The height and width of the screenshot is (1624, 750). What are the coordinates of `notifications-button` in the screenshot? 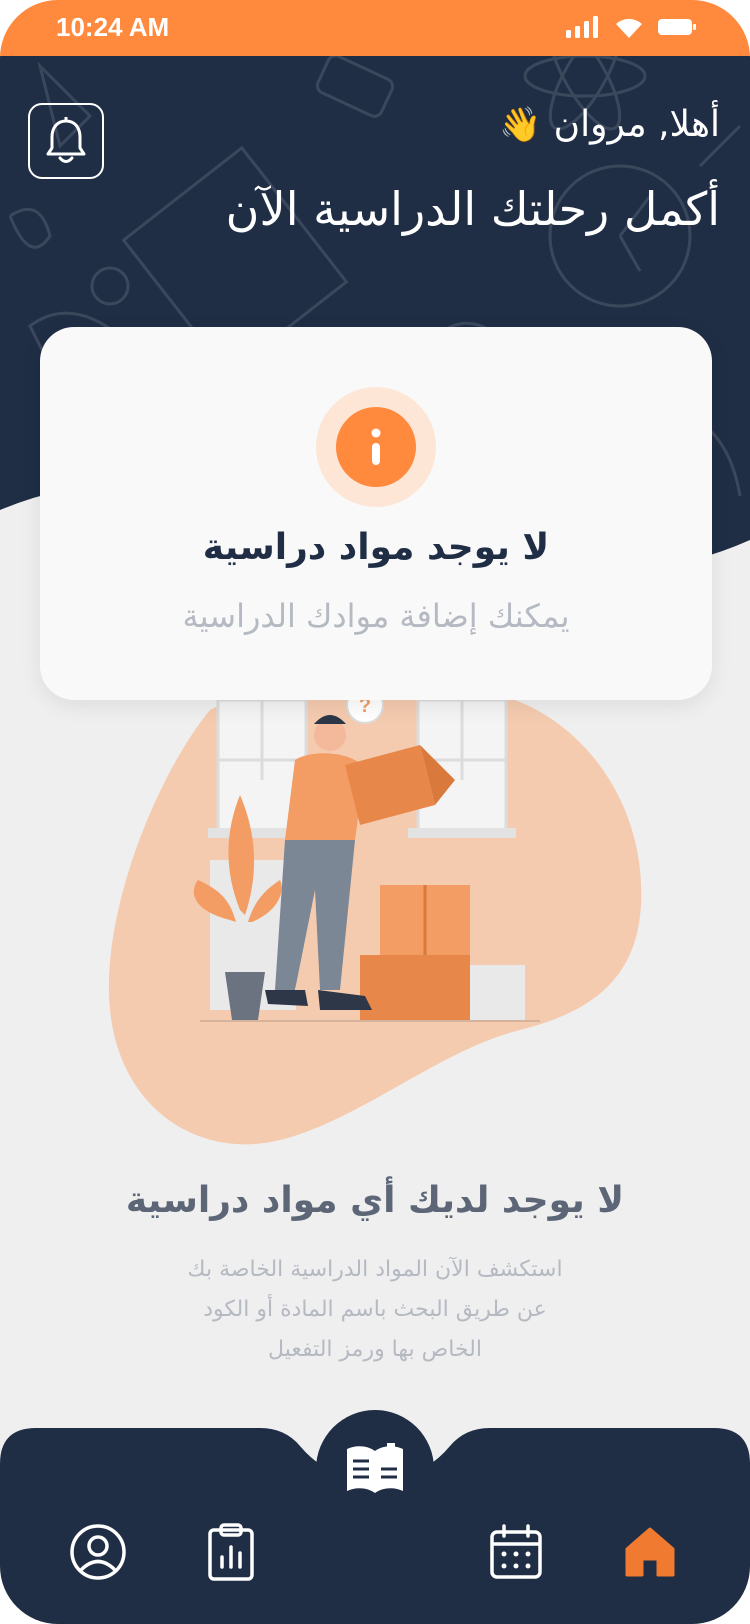 It's located at (66, 141).